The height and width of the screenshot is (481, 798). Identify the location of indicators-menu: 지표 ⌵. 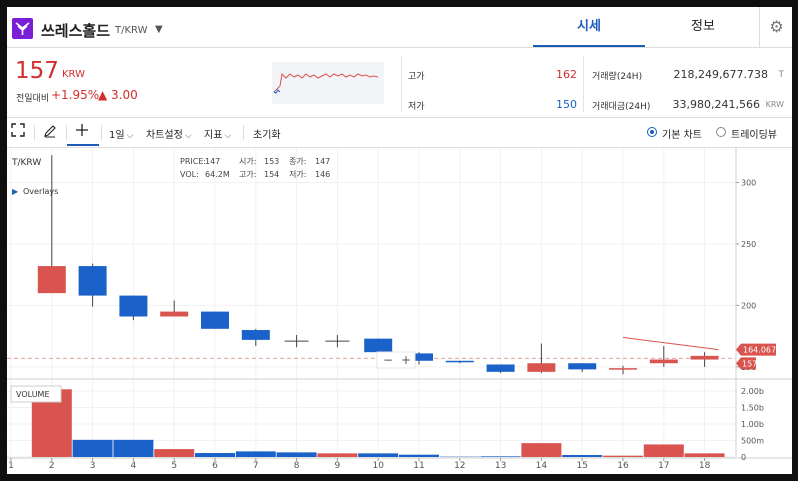
(217, 133).